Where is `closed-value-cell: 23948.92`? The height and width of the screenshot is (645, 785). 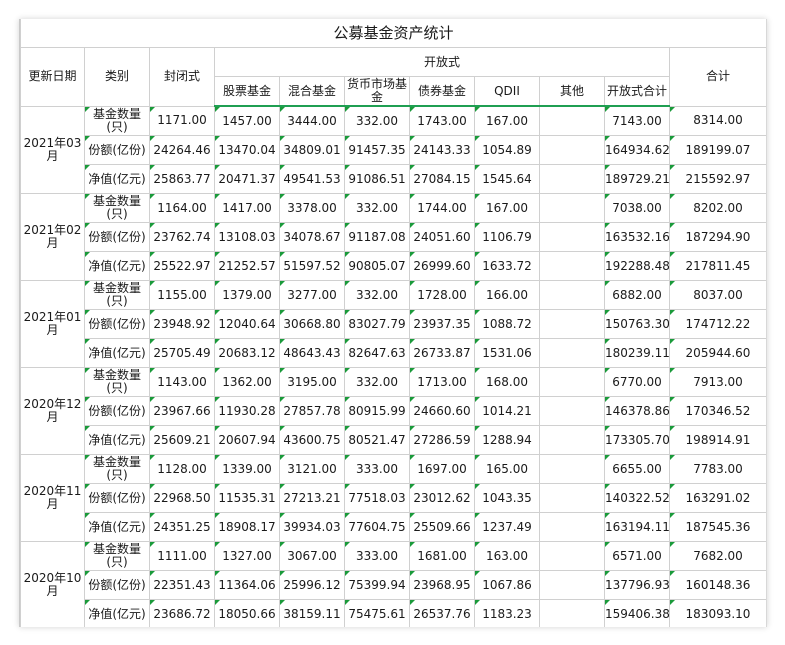 closed-value-cell: 23948.92 is located at coordinates (182, 324).